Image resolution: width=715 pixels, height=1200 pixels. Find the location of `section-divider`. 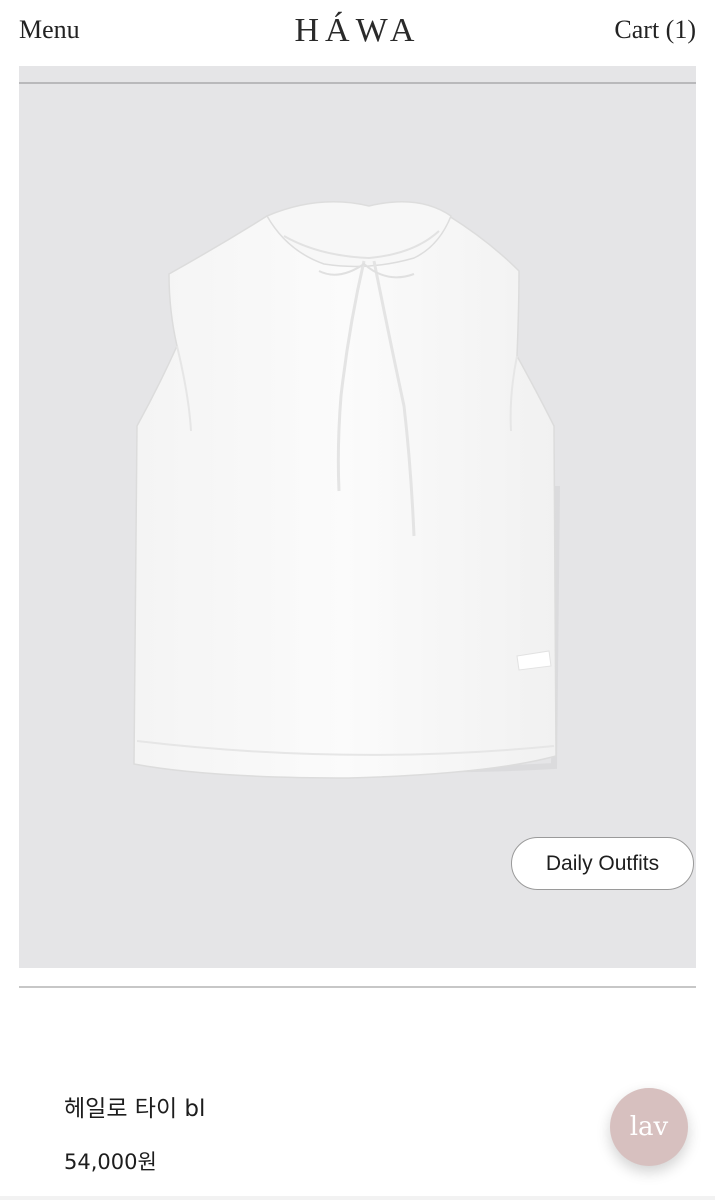

section-divider is located at coordinates (357, 987).